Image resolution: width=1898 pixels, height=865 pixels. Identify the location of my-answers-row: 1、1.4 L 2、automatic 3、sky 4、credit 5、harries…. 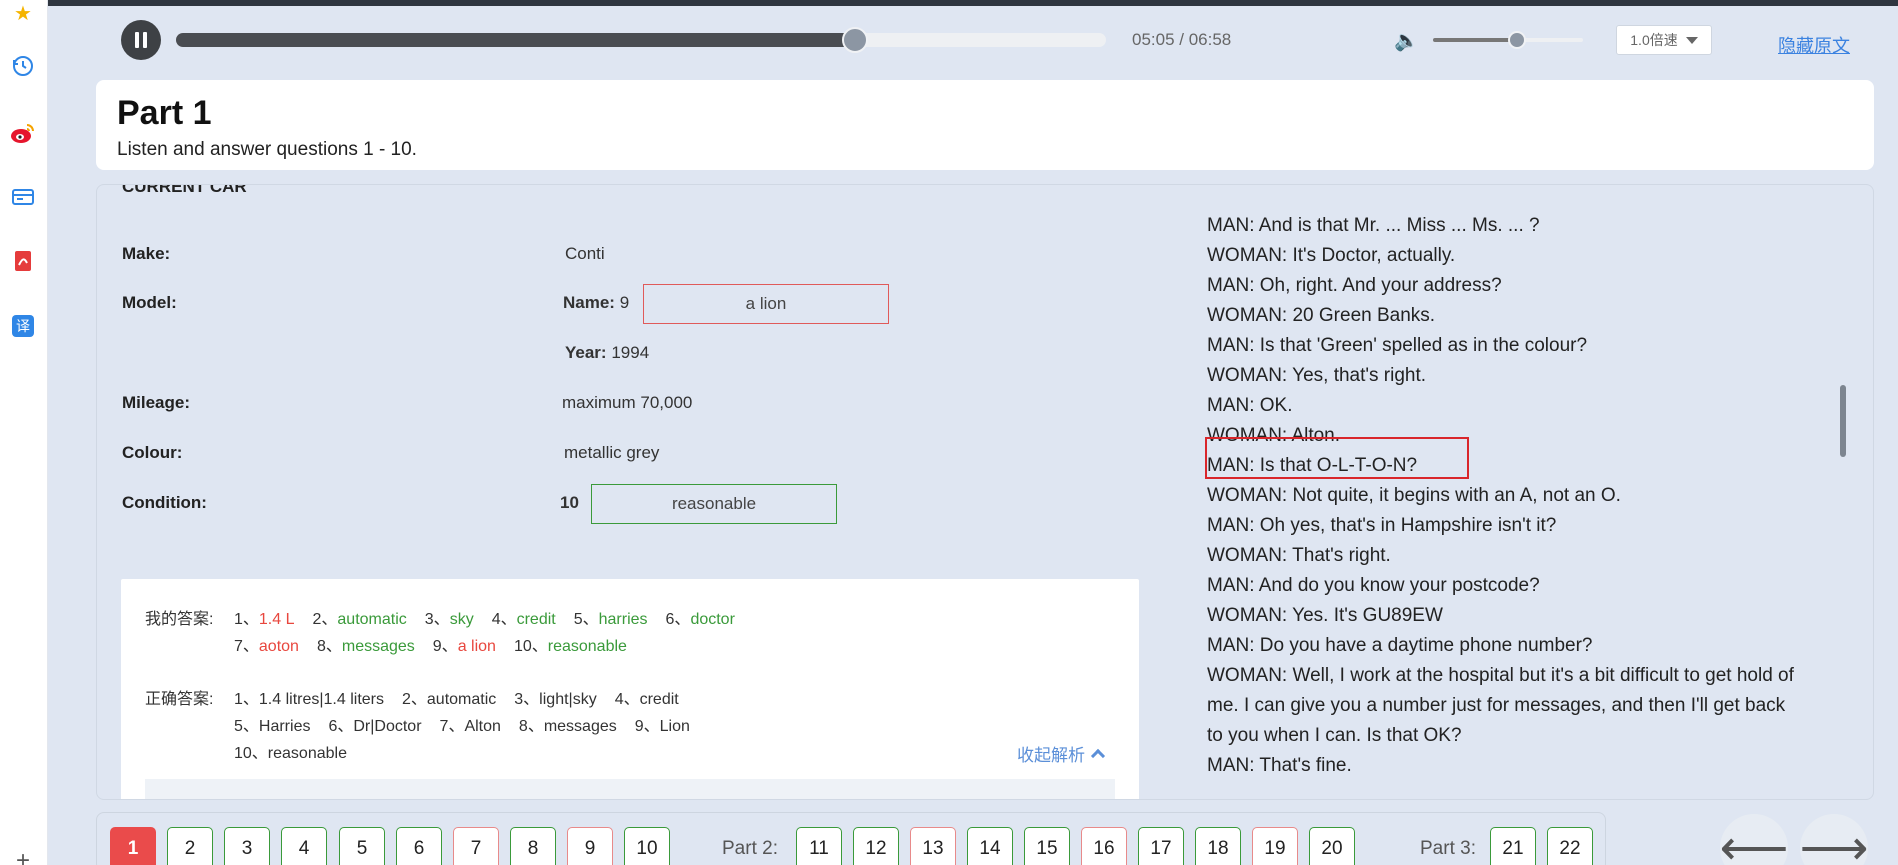
(493, 617).